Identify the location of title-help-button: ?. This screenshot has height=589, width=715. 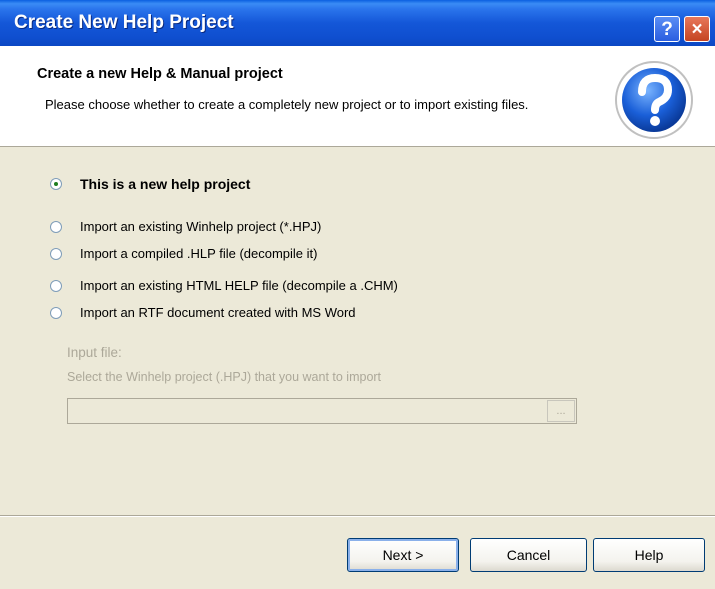
(667, 29).